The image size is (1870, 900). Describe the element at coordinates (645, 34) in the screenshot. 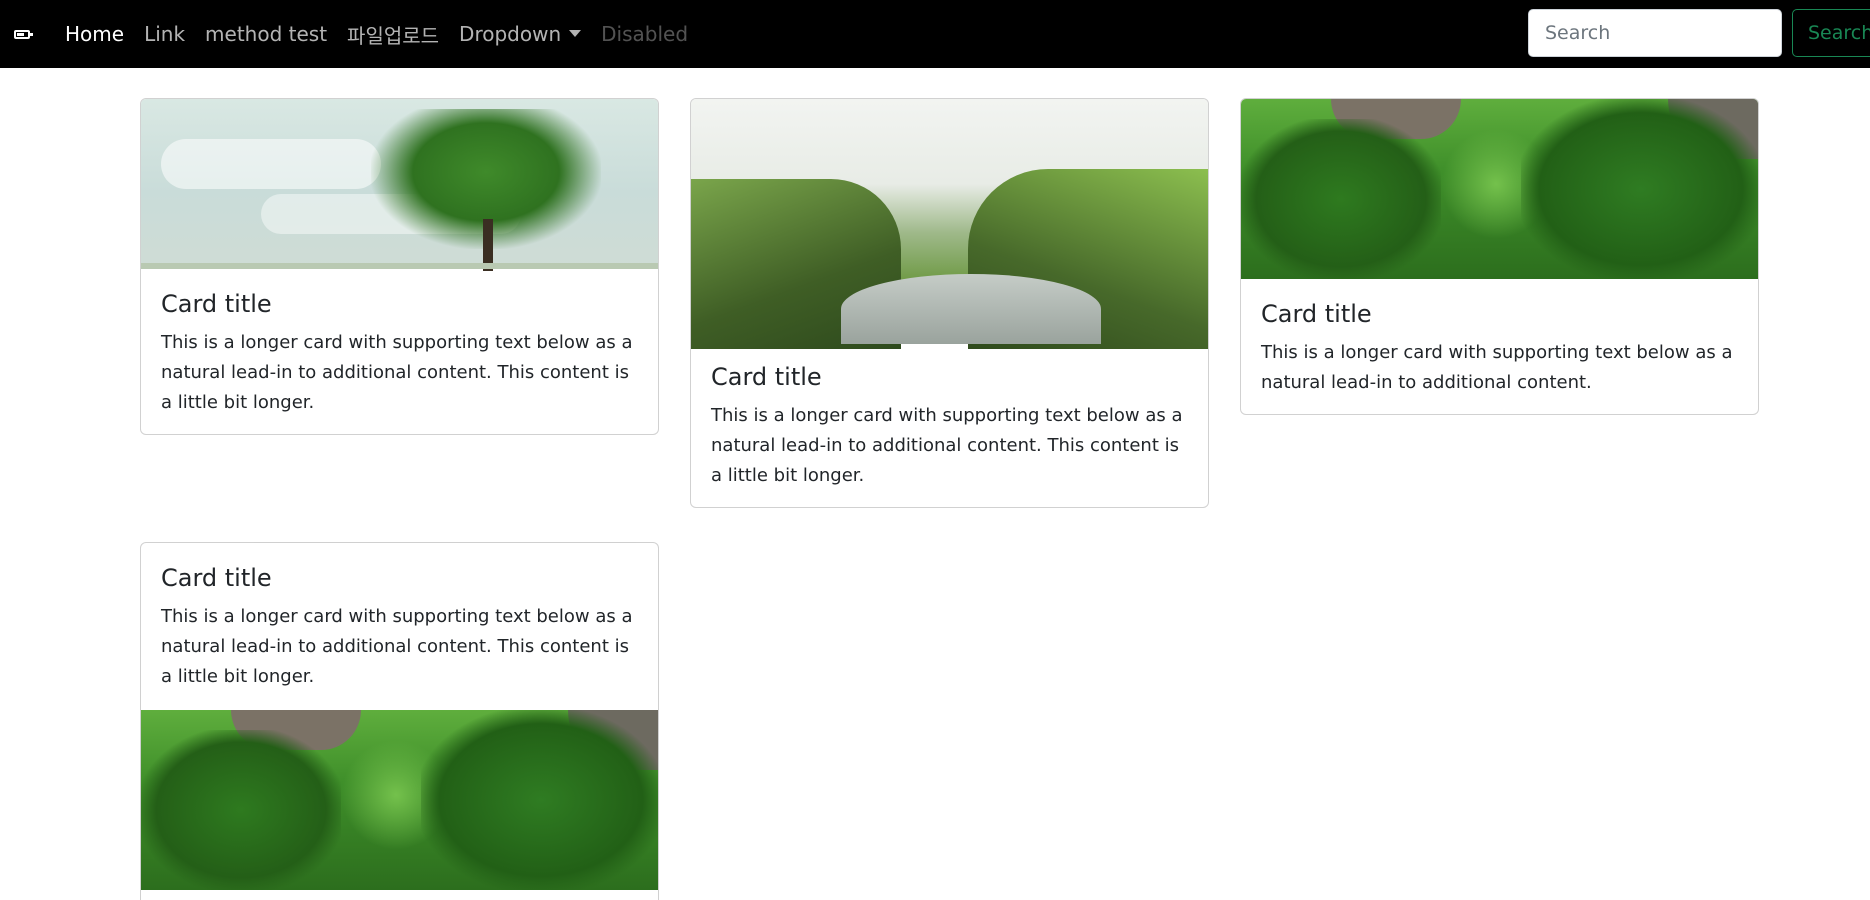

I see `nav-disabled: Disabled` at that location.